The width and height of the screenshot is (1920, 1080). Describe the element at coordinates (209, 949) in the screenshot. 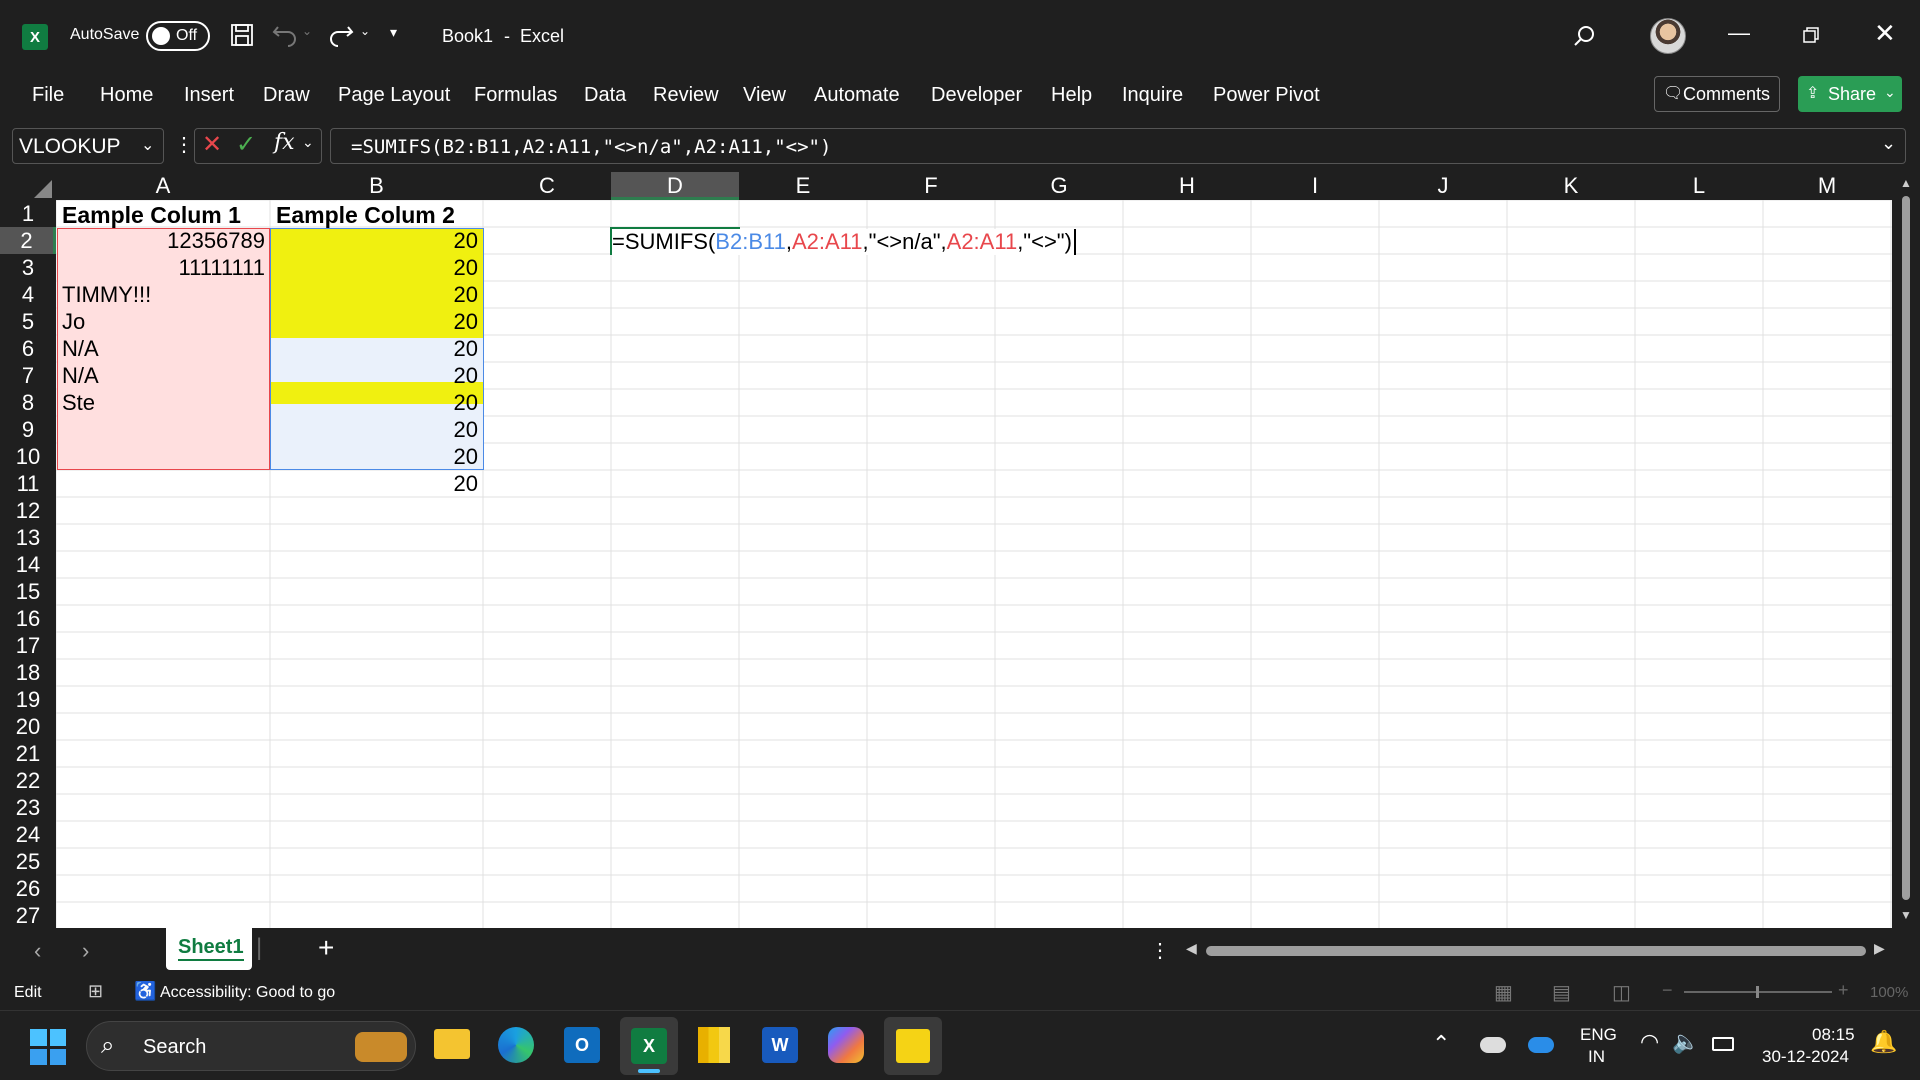

I see `sheet-tab-sheet1: Sheet1` at that location.